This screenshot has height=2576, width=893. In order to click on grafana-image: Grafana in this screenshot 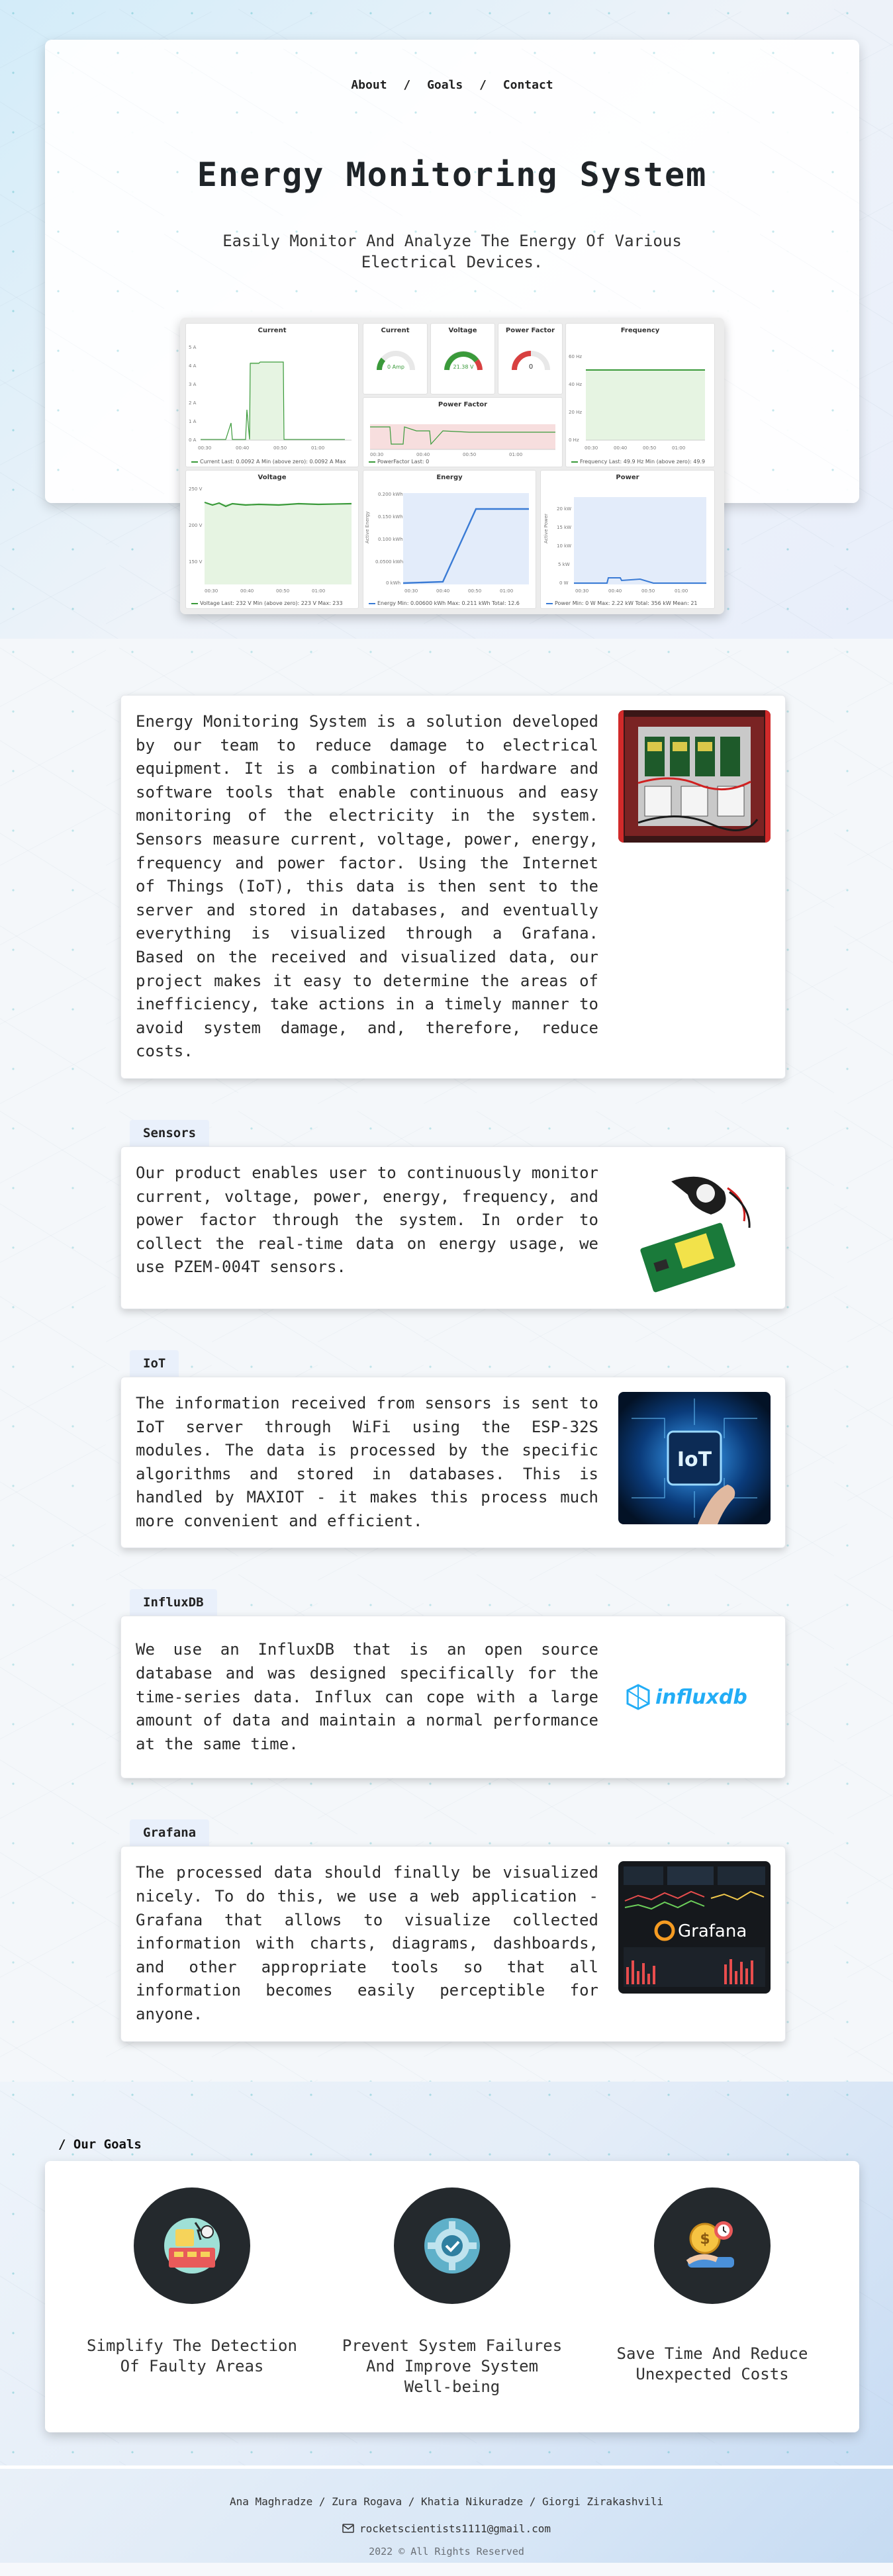, I will do `click(694, 1928)`.